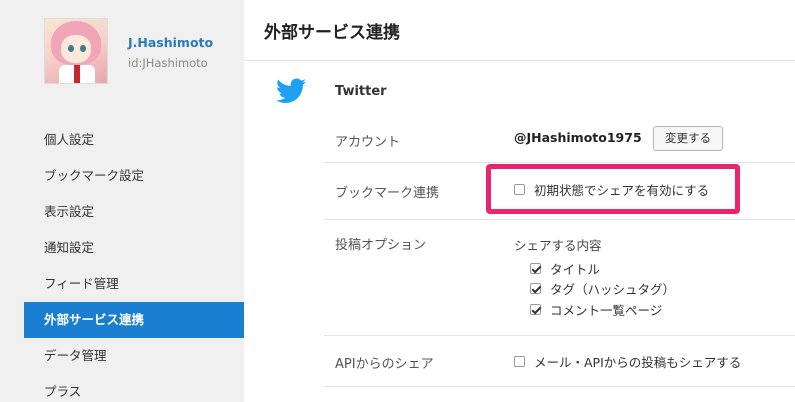 The image size is (795, 402). I want to click on api-share-label: APIからのシェア, so click(384, 364).